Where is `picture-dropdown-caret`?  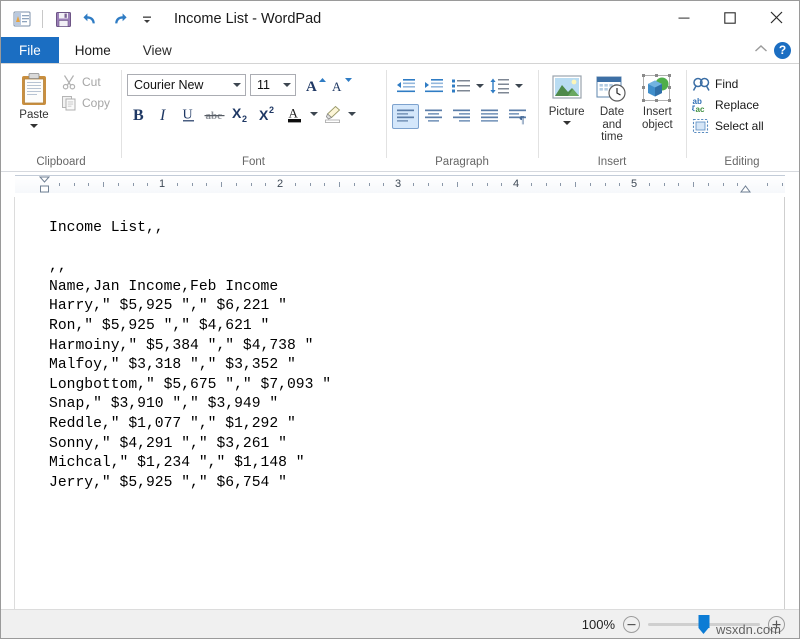
picture-dropdown-caret is located at coordinates (566, 122).